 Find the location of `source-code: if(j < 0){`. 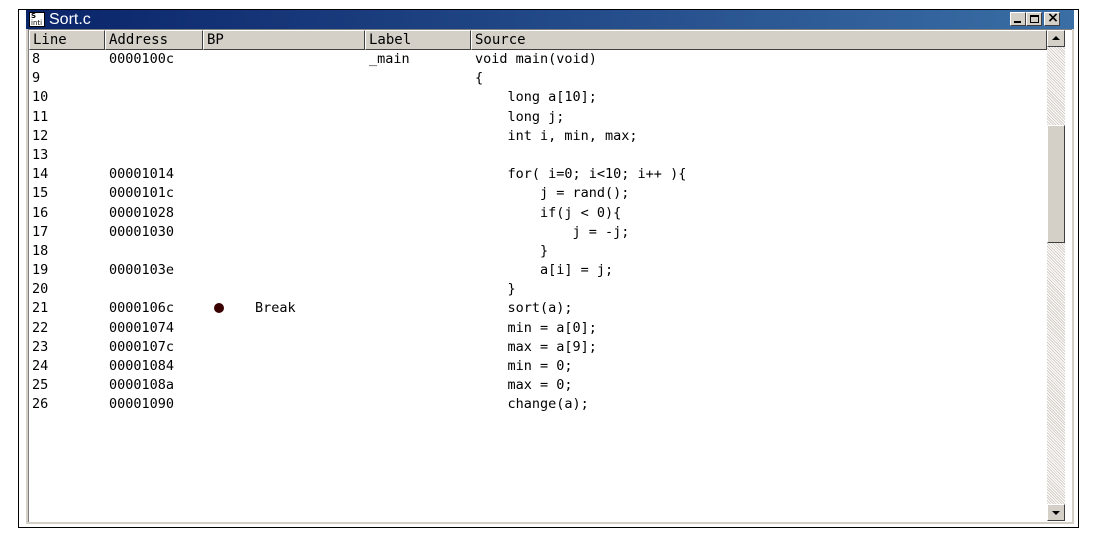

source-code: if(j < 0){ is located at coordinates (548, 212).